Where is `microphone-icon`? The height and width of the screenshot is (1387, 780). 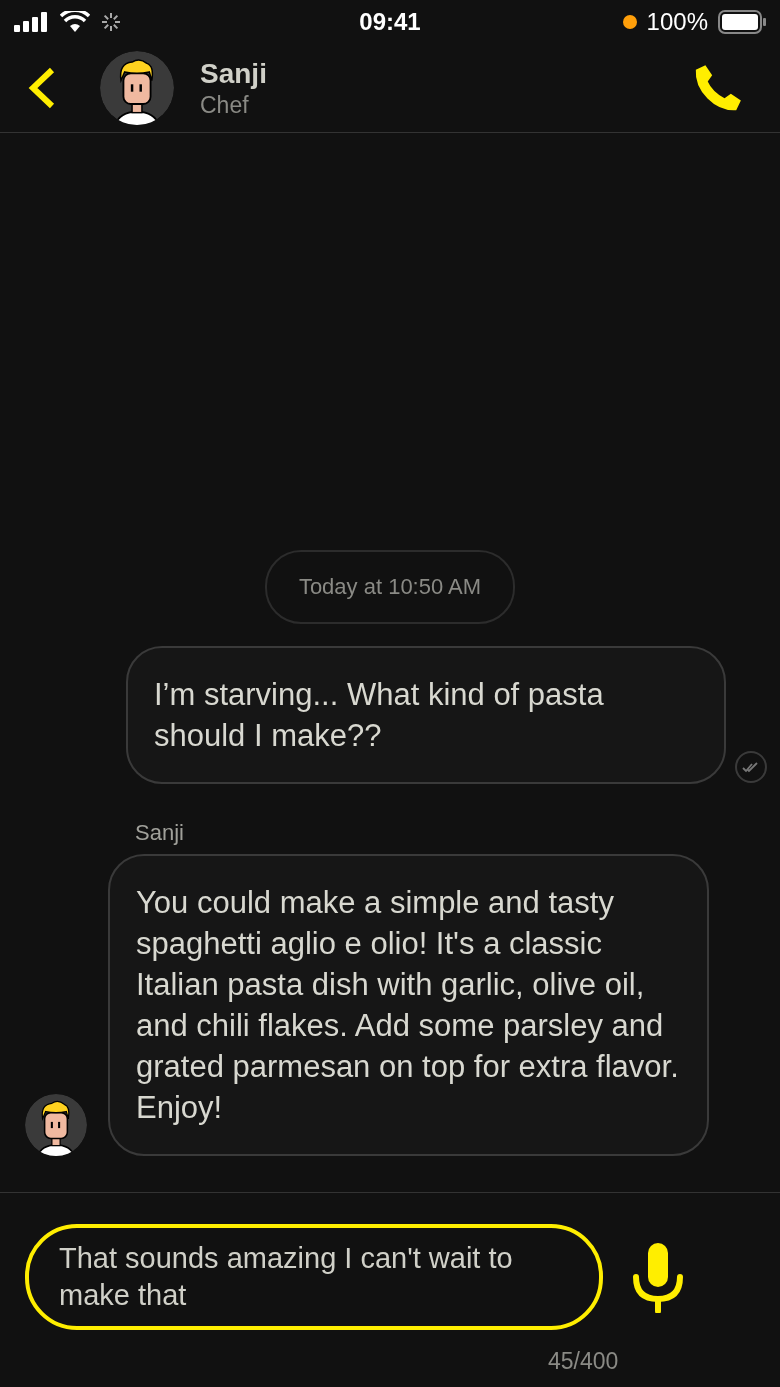
microphone-icon is located at coordinates (658, 1277).